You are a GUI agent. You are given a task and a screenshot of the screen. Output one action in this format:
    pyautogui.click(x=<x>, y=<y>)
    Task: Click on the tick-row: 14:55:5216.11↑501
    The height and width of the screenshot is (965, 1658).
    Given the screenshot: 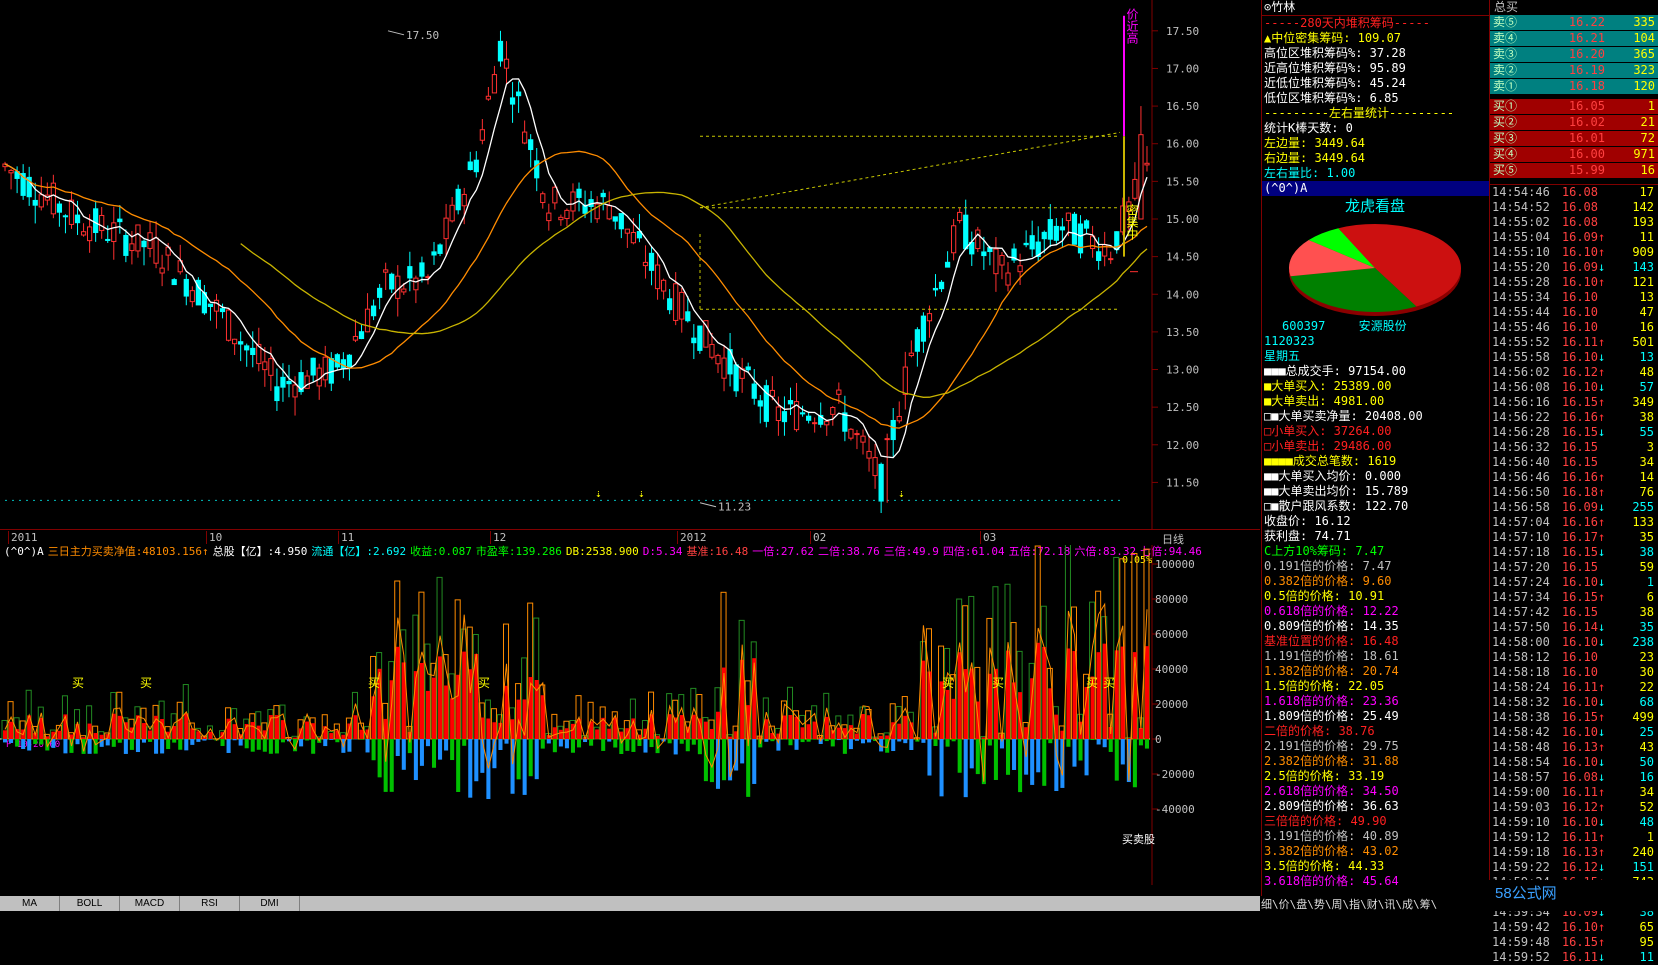 What is the action you would take?
    pyautogui.click(x=1574, y=342)
    